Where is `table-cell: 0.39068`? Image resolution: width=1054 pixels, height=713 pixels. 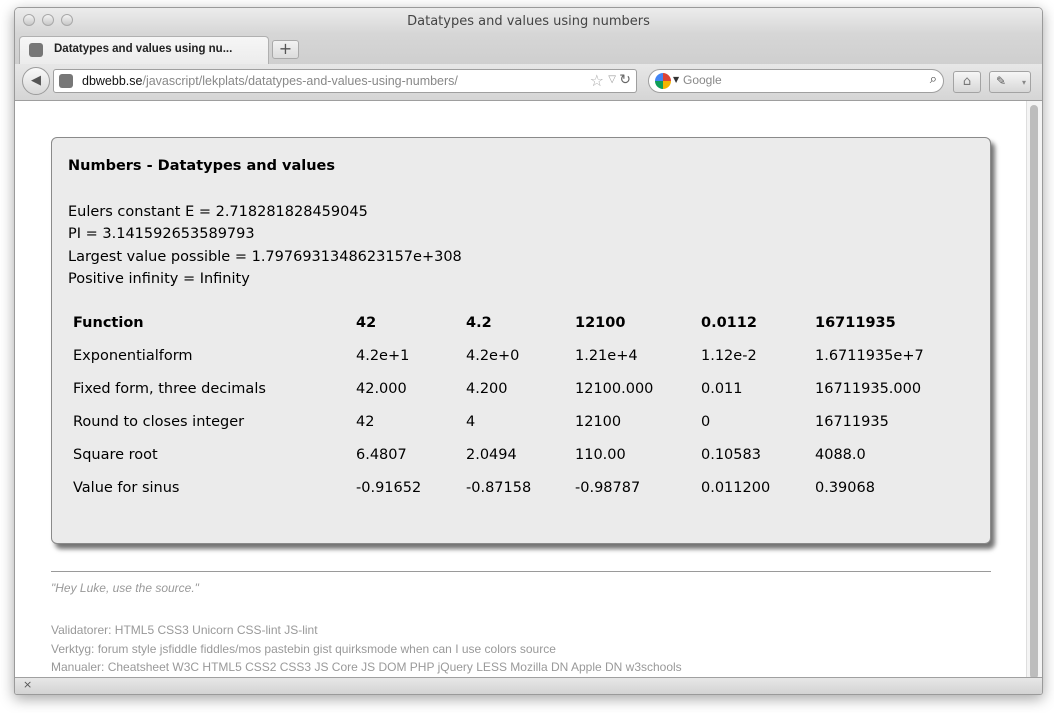
table-cell: 0.39068 is located at coordinates (845, 487).